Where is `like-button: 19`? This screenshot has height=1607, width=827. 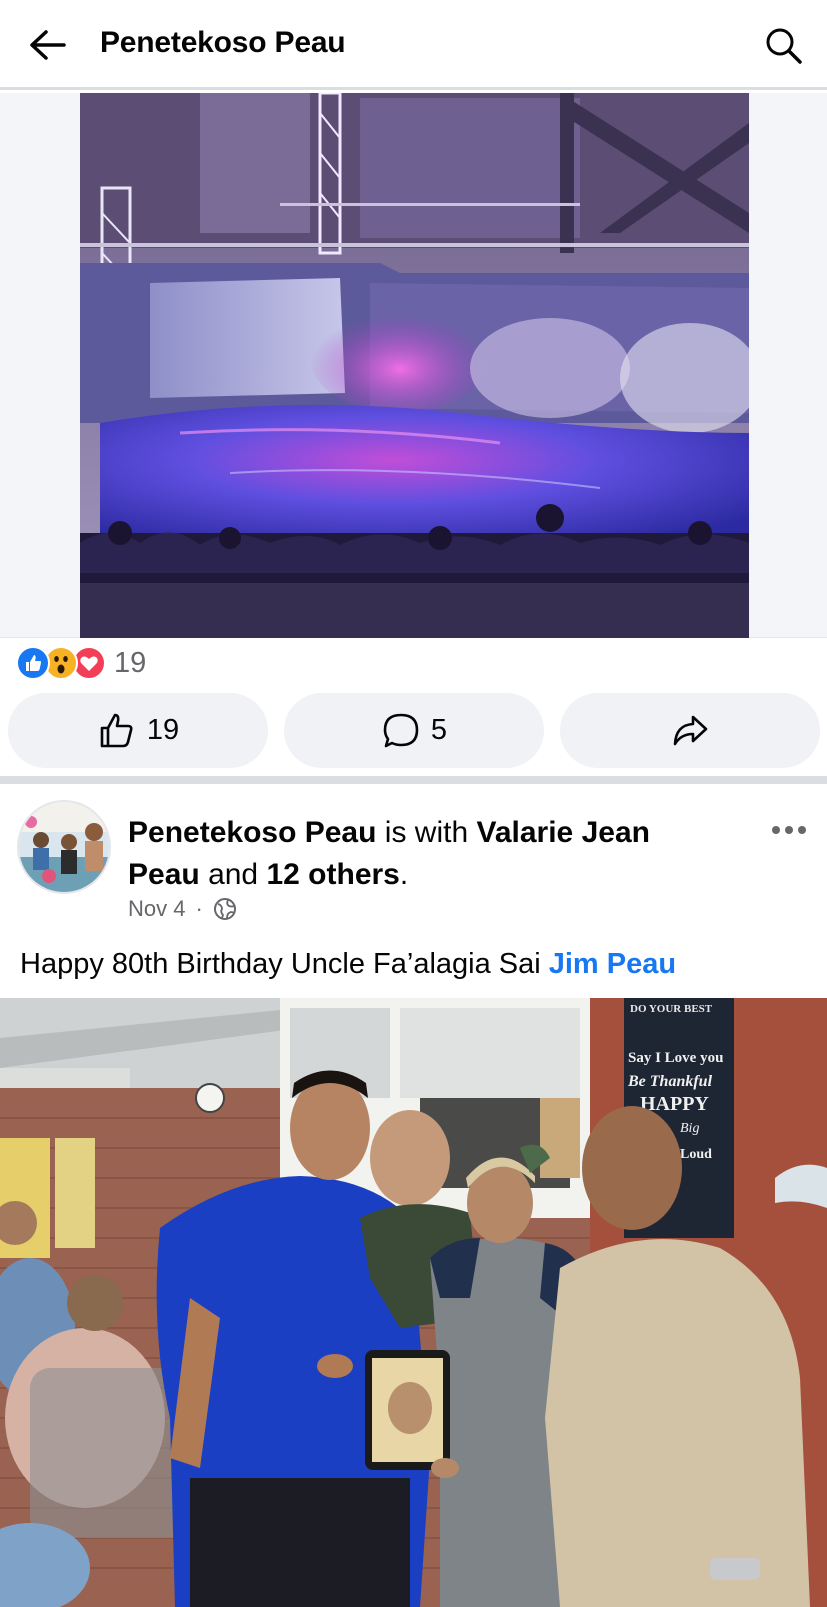 like-button: 19 is located at coordinates (138, 730).